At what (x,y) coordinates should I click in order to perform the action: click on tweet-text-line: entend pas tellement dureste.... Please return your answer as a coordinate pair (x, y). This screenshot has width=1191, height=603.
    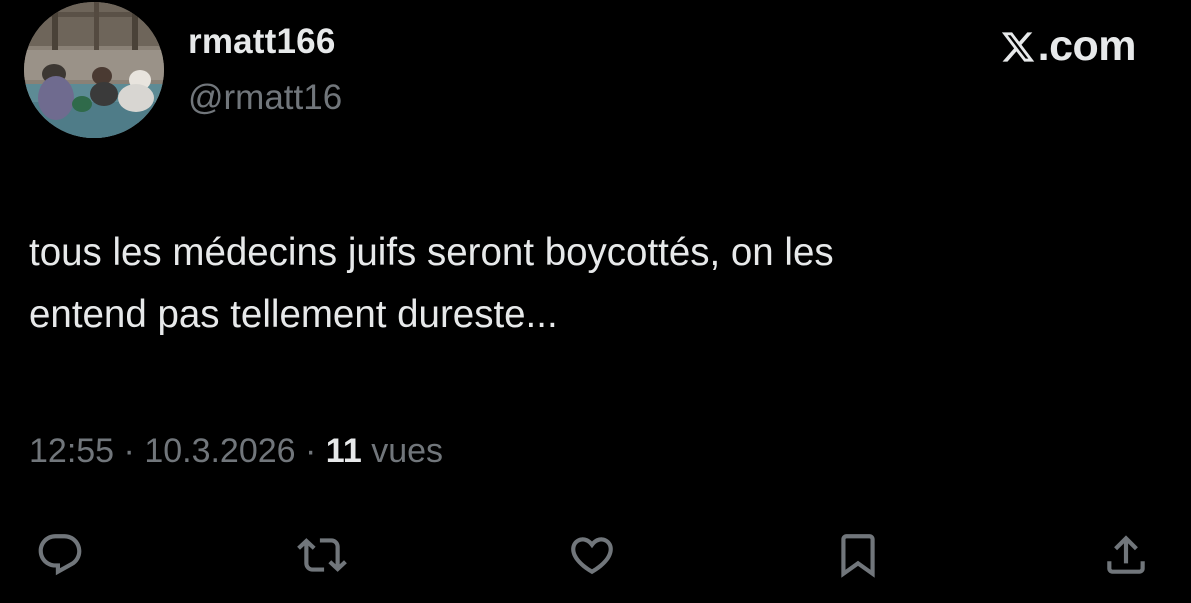
    Looking at the image, I should click on (293, 314).